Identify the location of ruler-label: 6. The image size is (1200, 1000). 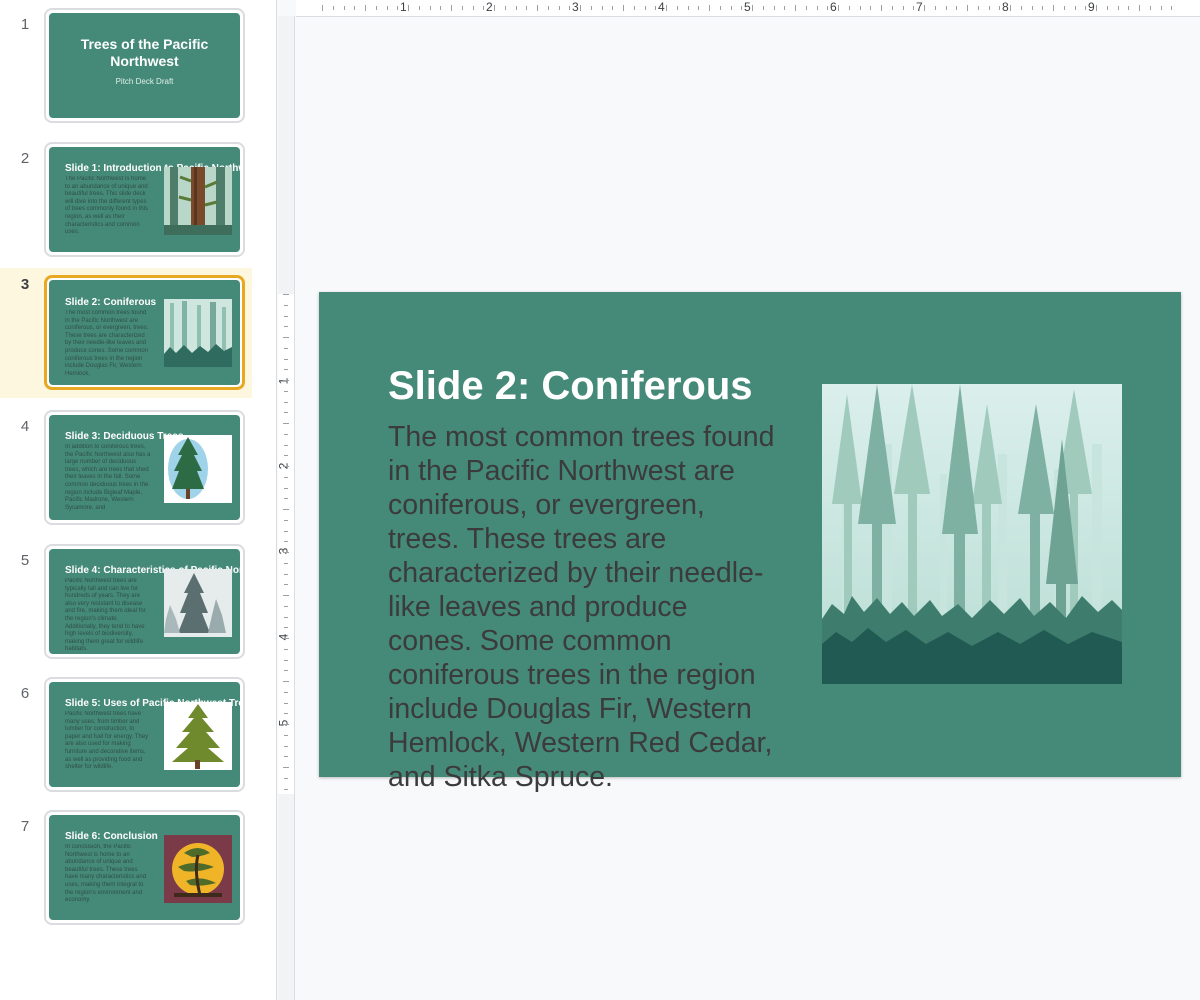
(833, 7).